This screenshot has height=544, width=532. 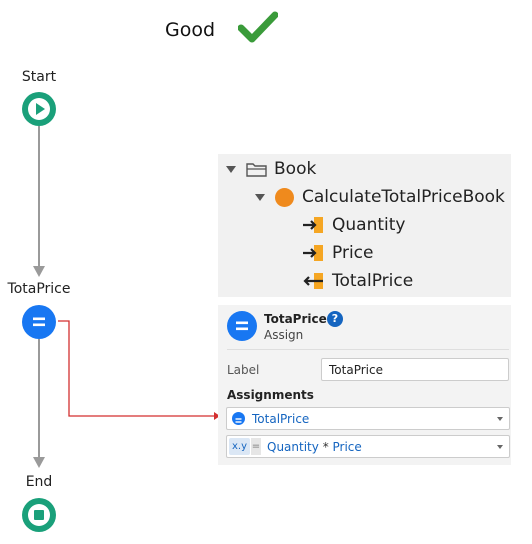 What do you see at coordinates (403, 197) in the screenshot?
I see `tree-item-label: CalculateTotalPriceBook` at bounding box center [403, 197].